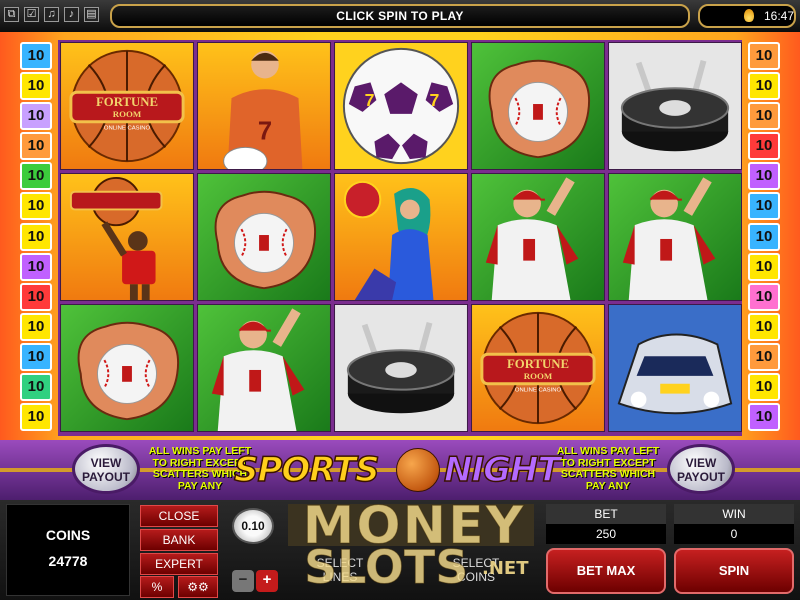 This screenshot has width=800, height=600. I want to click on payline-right-2: 10, so click(764, 86).